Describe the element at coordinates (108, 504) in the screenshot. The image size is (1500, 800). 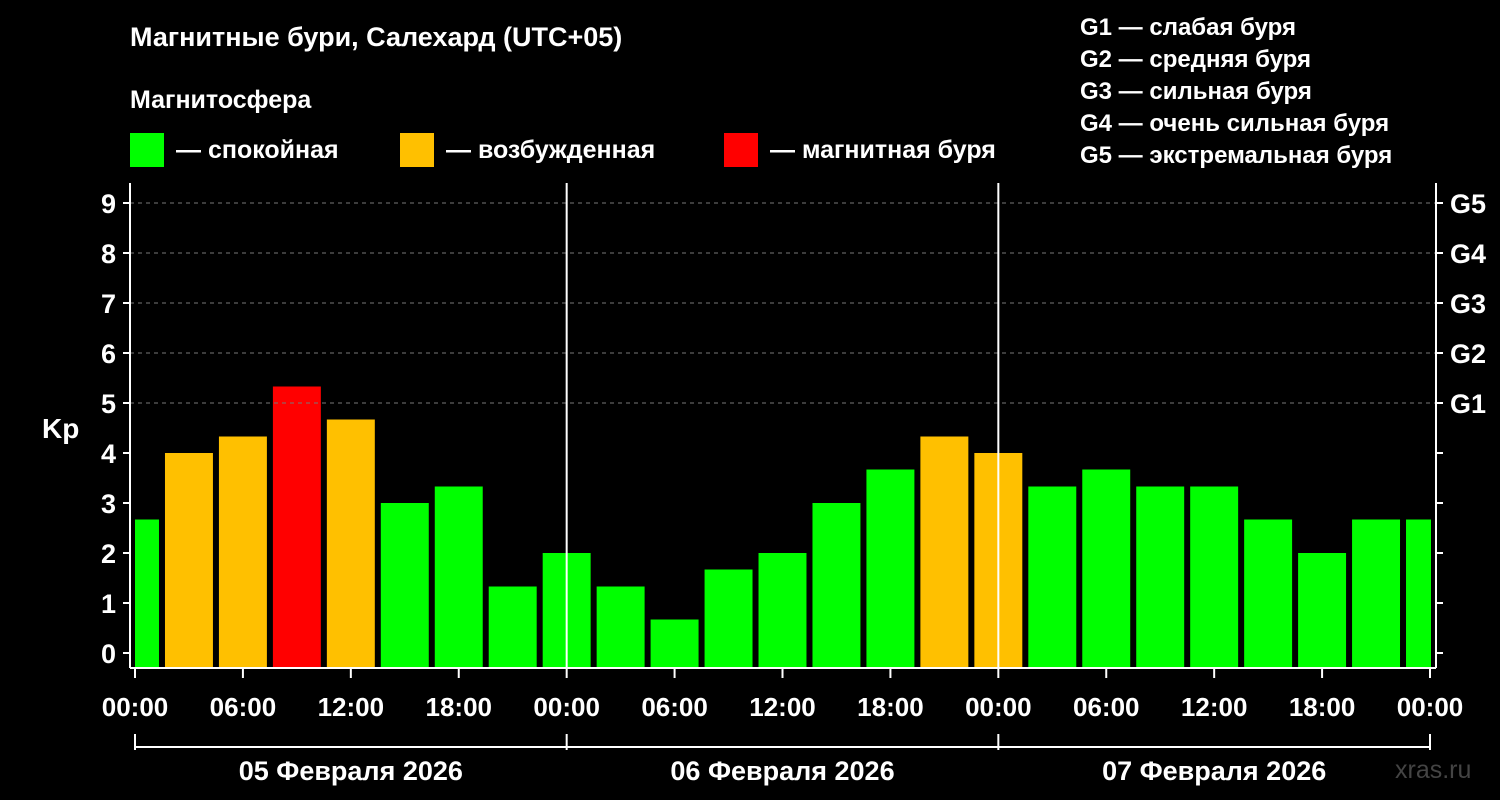
I see `y-tick-label: 3` at that location.